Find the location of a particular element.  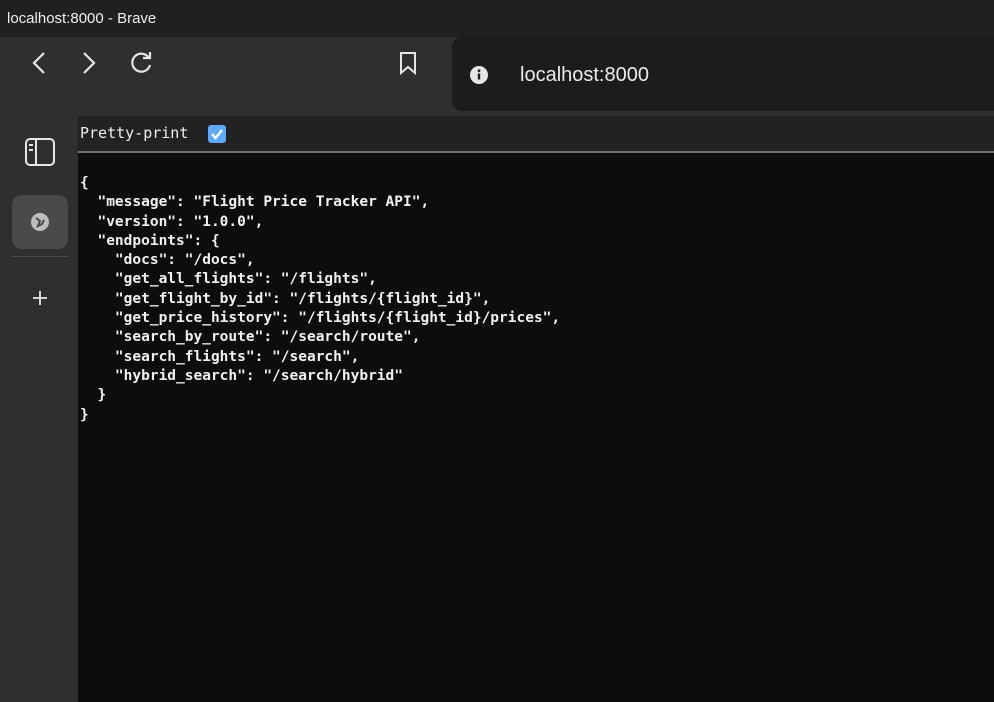

browser-toolbar: localhost:8000 is located at coordinates (497, 76).